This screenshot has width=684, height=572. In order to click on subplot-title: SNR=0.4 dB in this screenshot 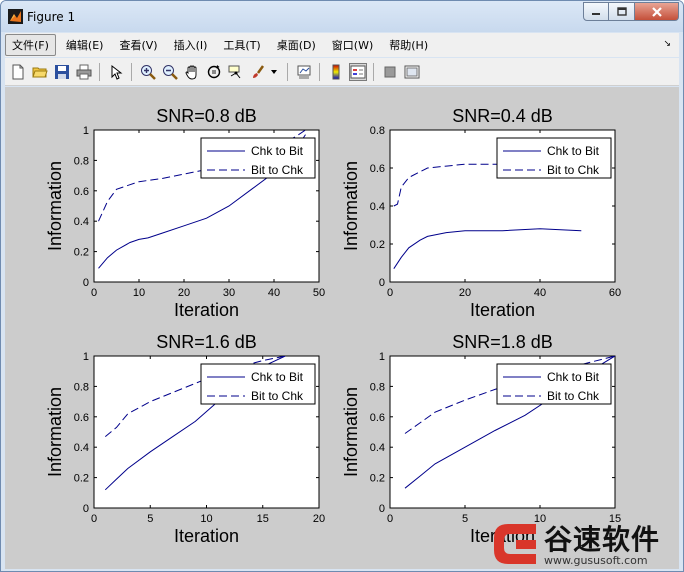, I will do `click(502, 116)`.